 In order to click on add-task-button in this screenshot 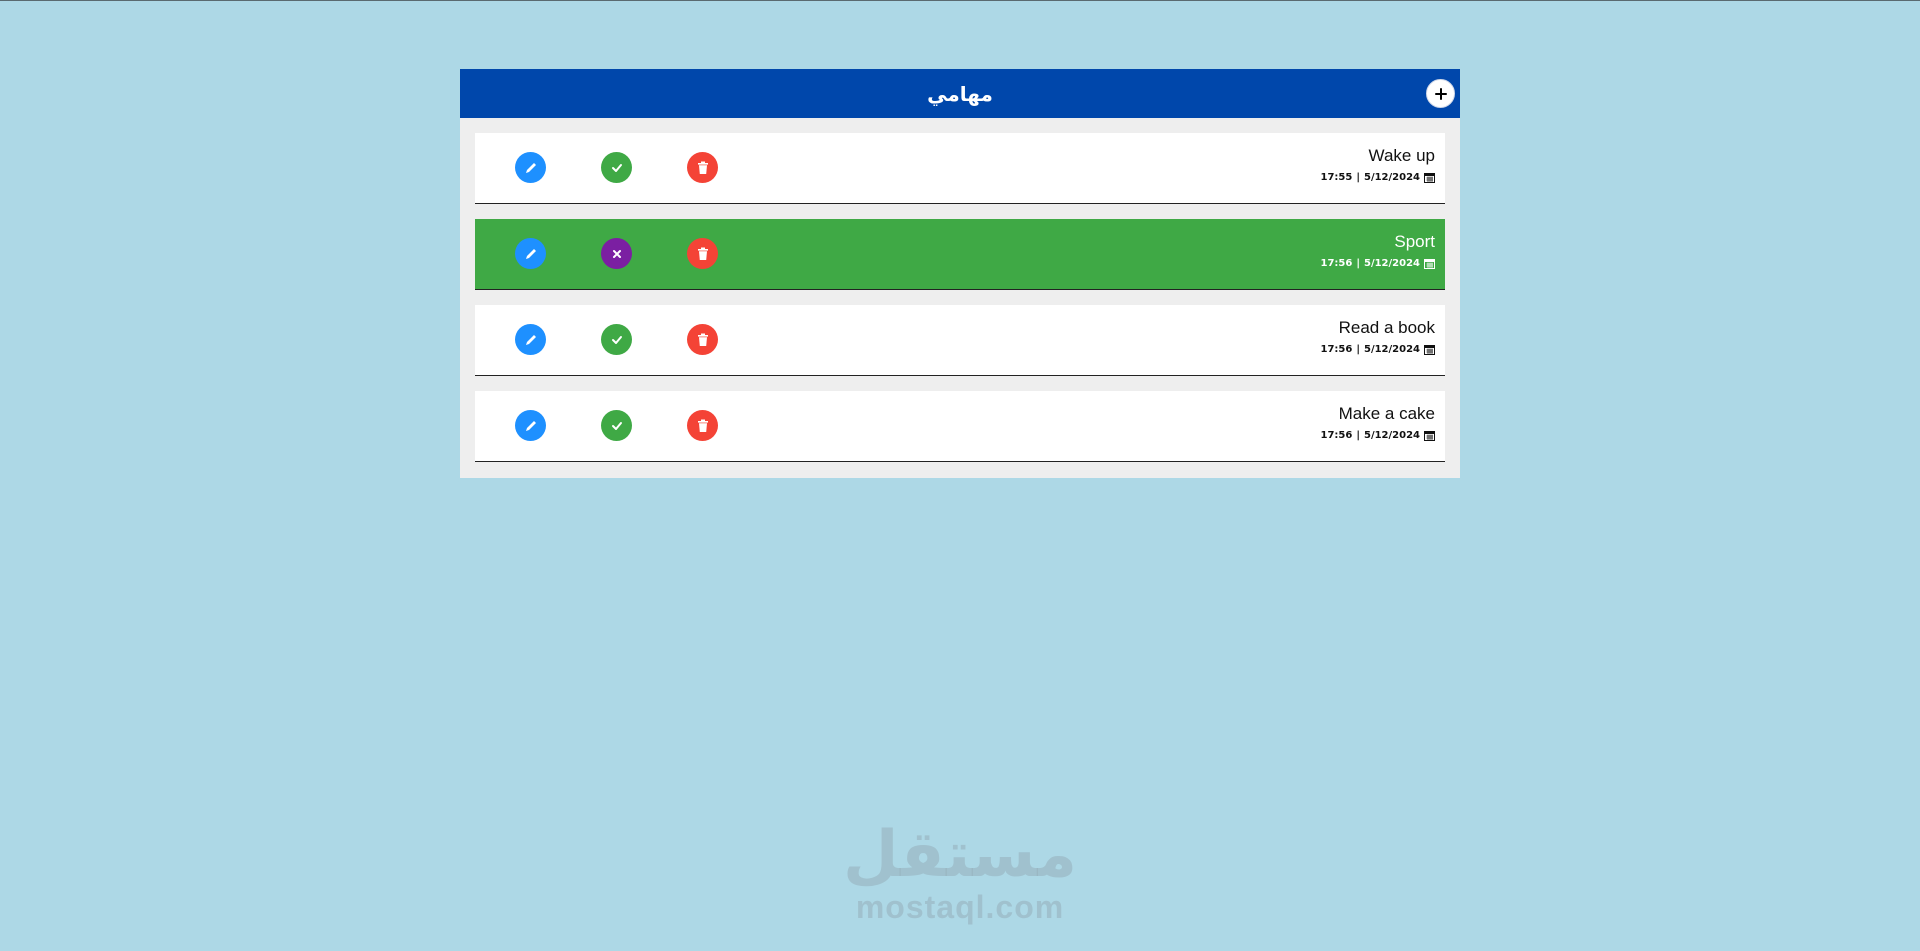, I will do `click(1440, 93)`.